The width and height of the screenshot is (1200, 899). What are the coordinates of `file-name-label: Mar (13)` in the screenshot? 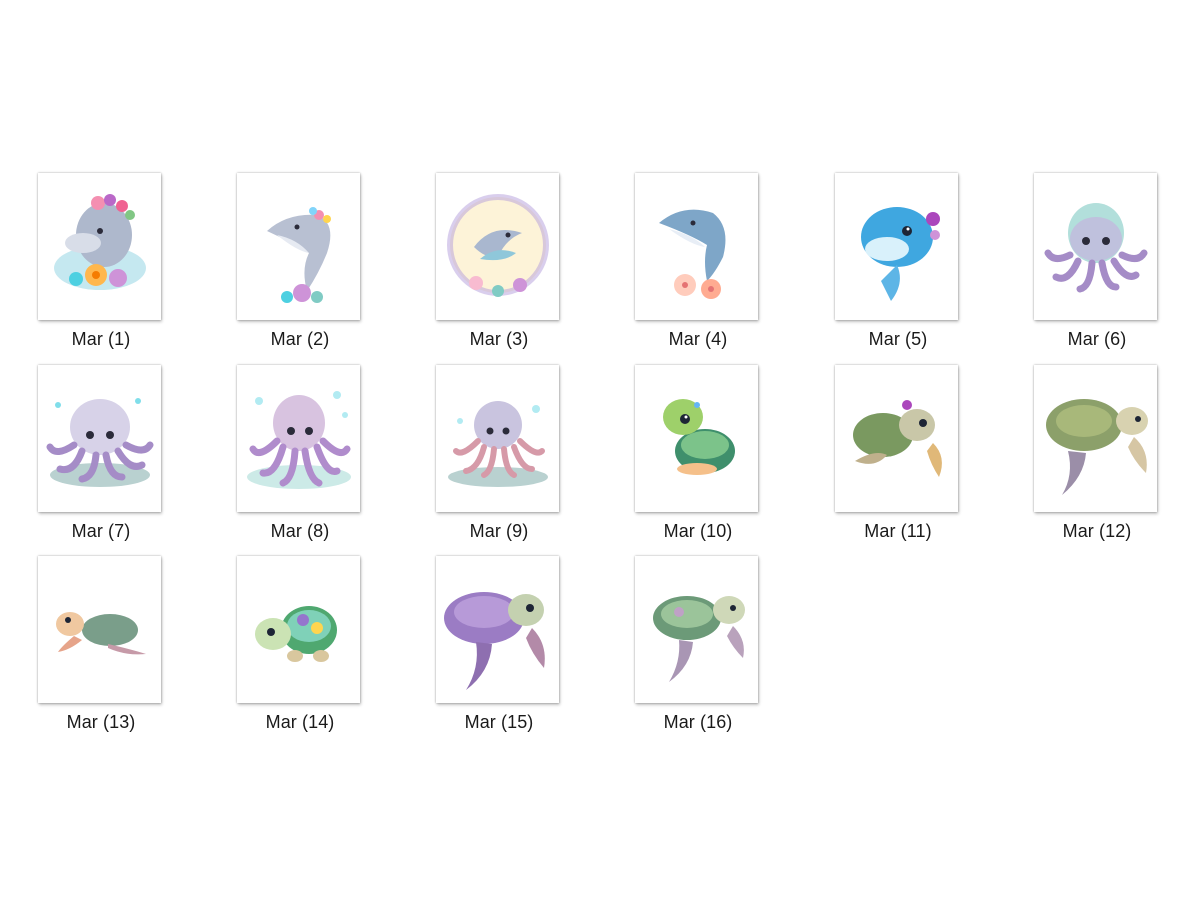 It's located at (101, 722).